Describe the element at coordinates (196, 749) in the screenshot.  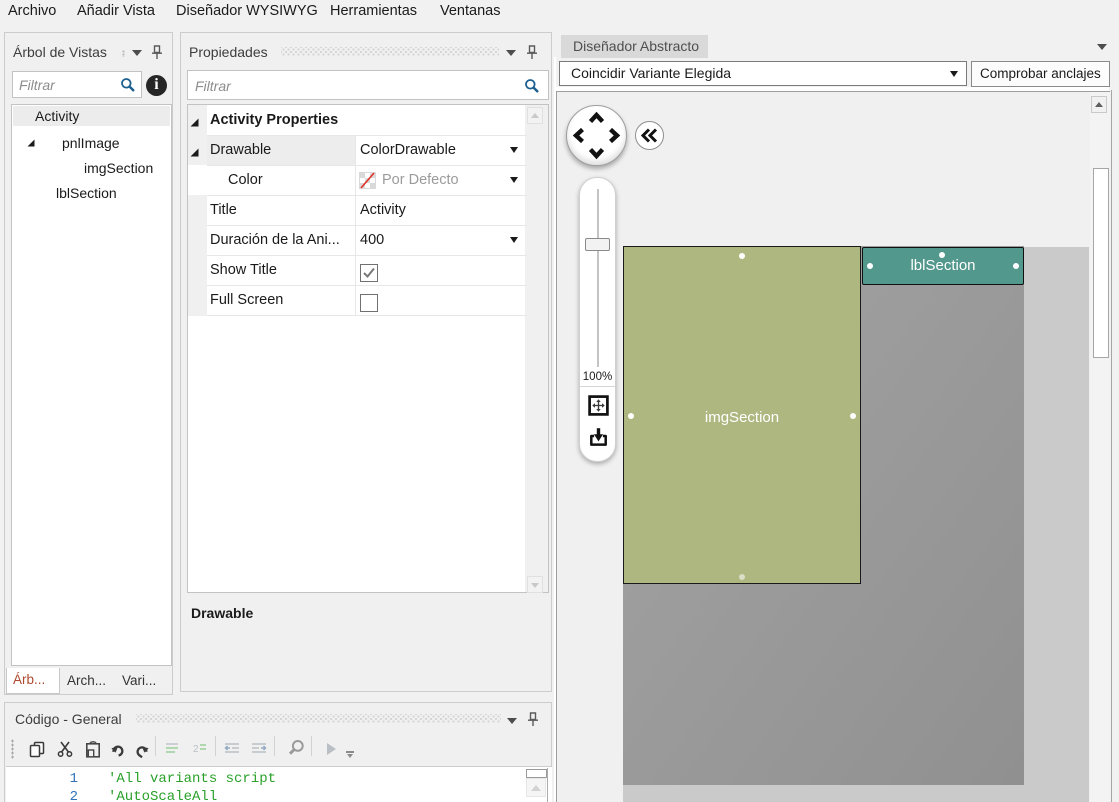
I see `svg-text: 2` at that location.